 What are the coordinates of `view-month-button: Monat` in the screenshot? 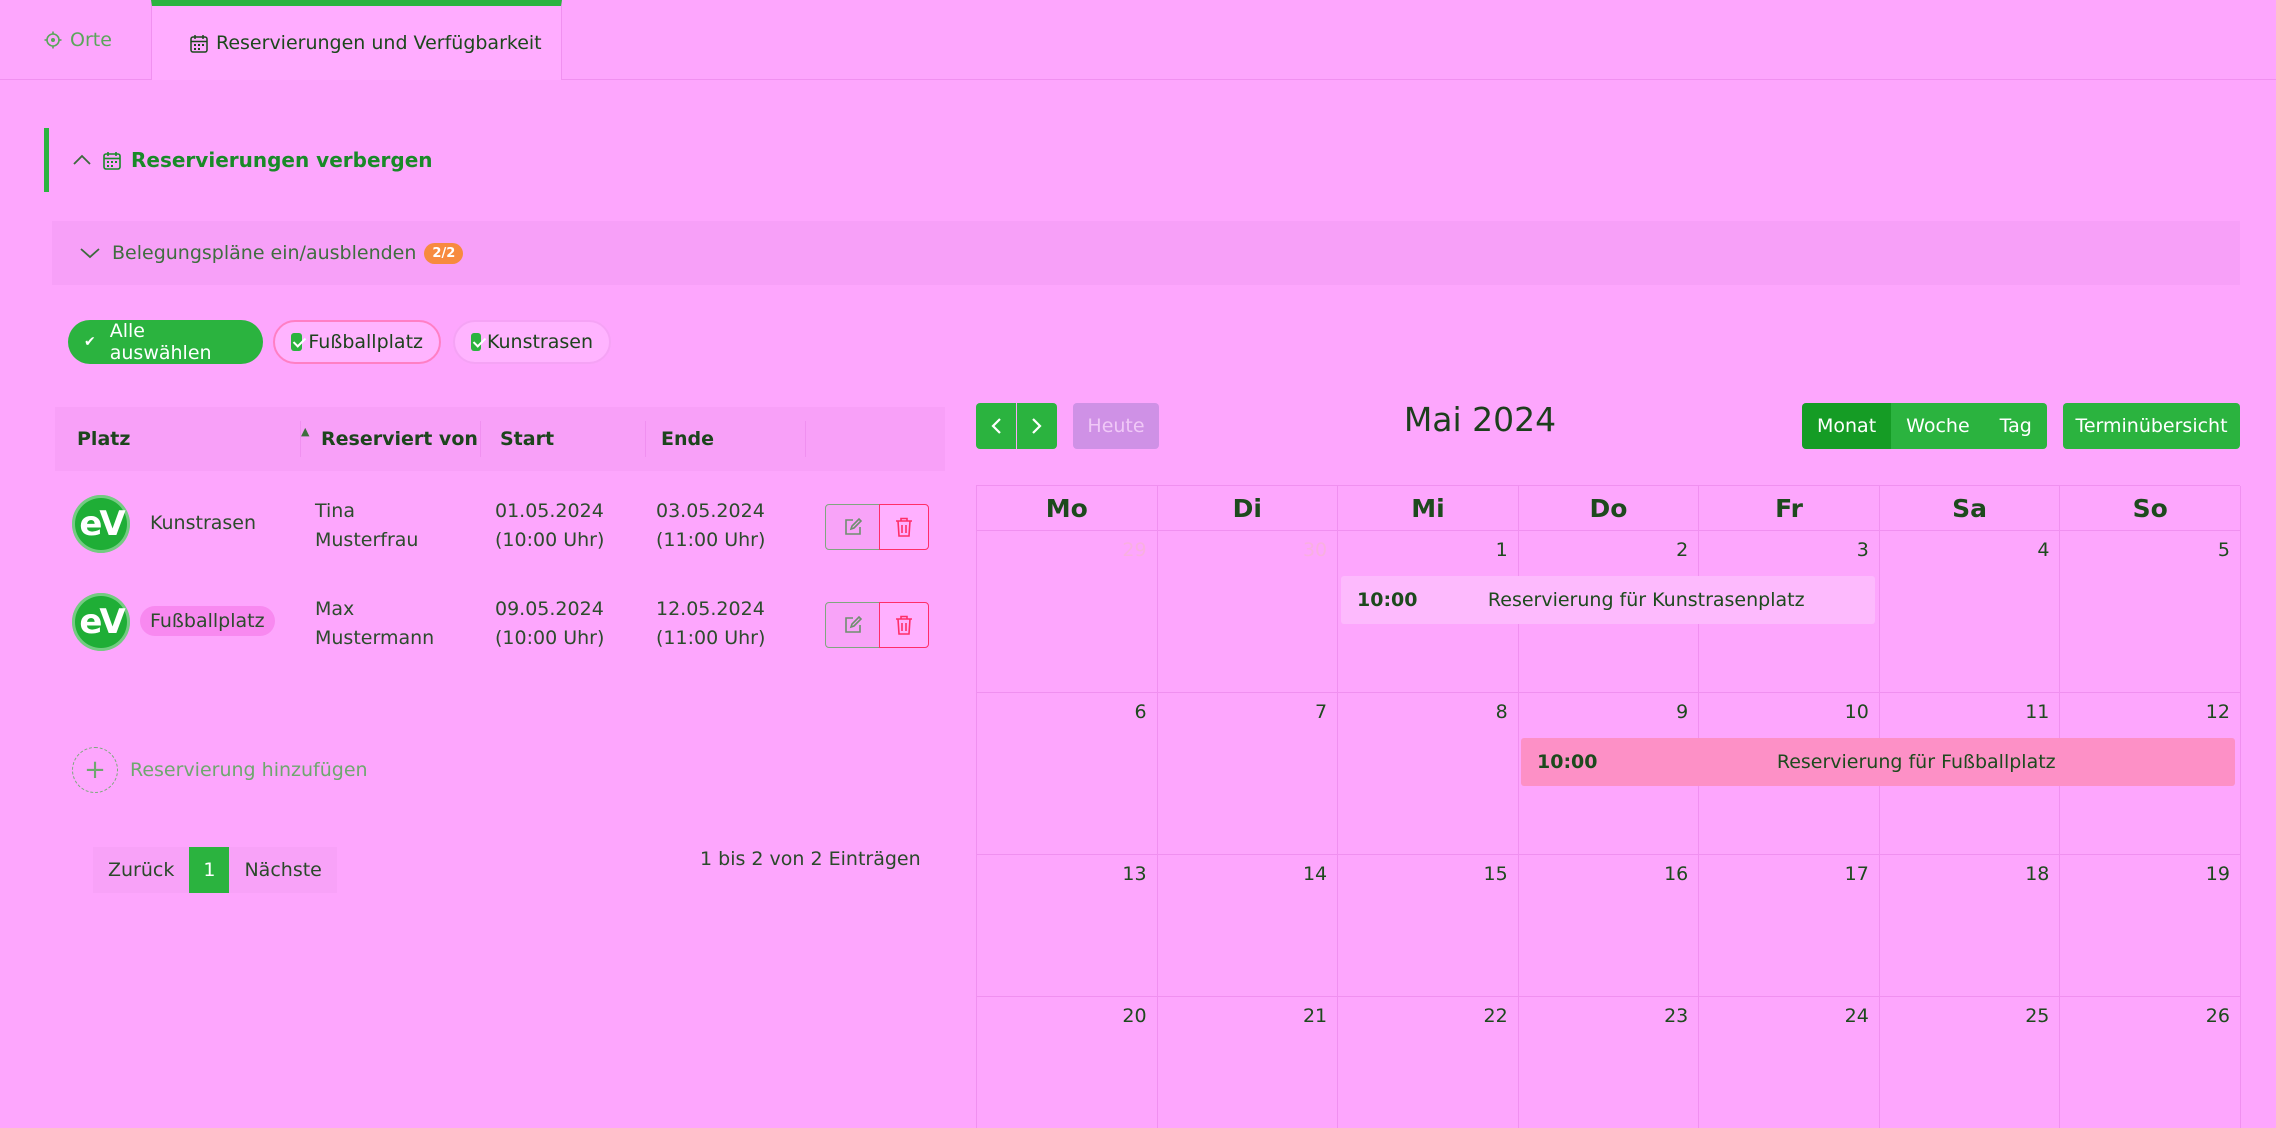 It's located at (1847, 426).